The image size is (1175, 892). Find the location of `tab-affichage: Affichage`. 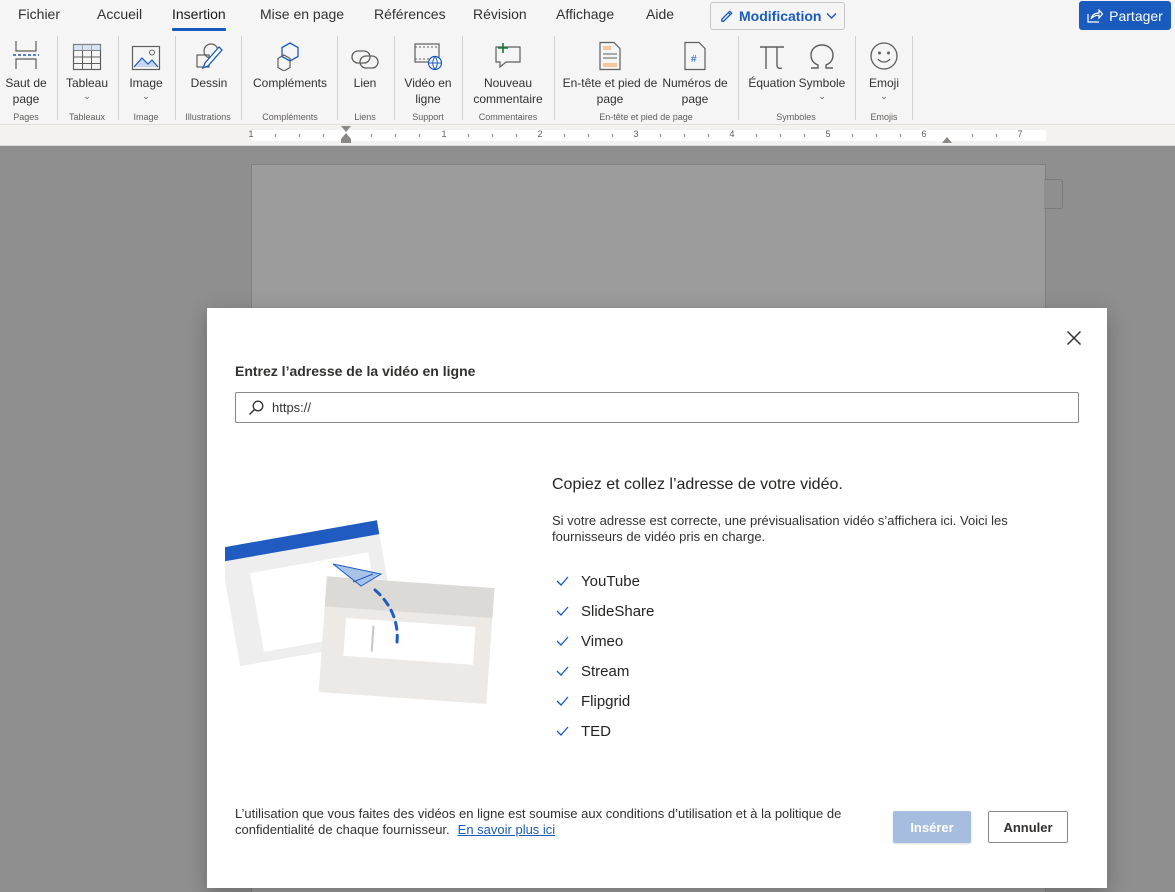

tab-affichage: Affichage is located at coordinates (585, 14).